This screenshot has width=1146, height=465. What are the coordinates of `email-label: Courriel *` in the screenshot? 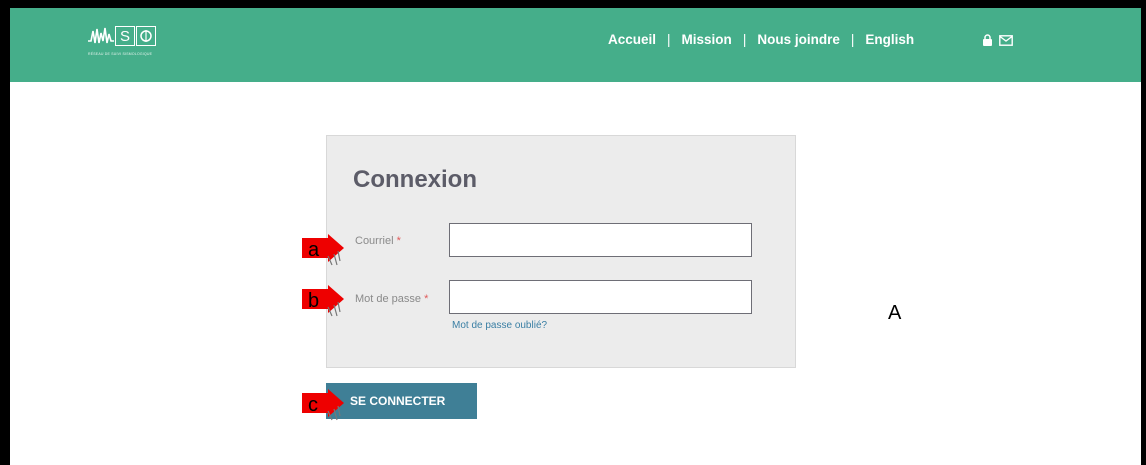 It's located at (378, 241).